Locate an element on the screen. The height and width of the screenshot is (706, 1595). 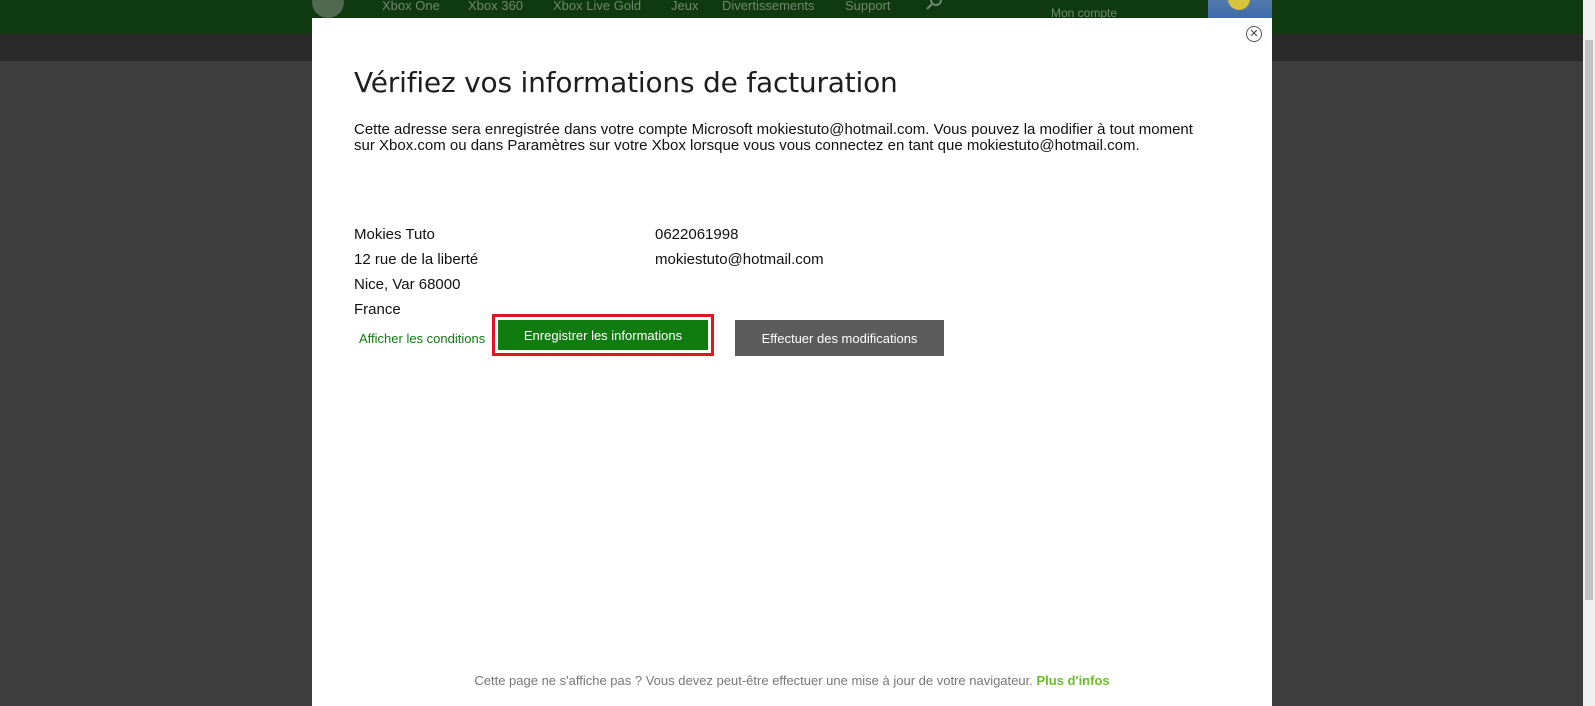
address-country: France is located at coordinates (377, 309).